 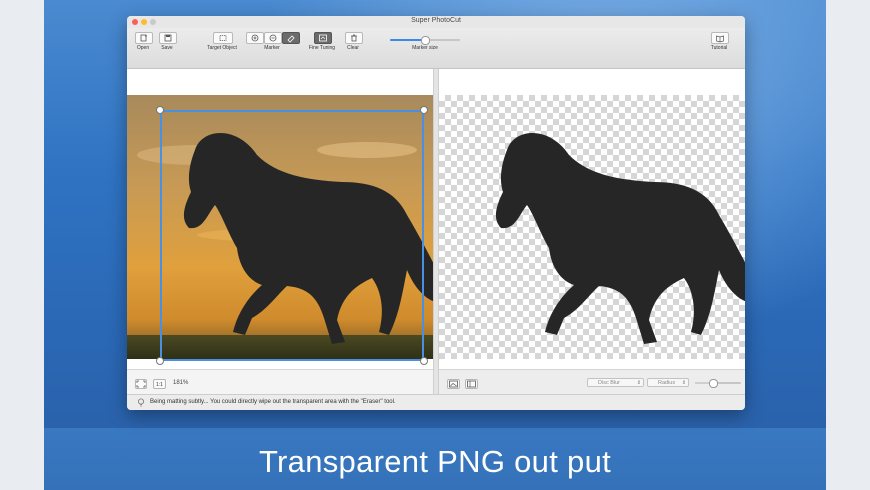 I want to click on title-bar: Super PhotoCut, so click(x=436, y=22).